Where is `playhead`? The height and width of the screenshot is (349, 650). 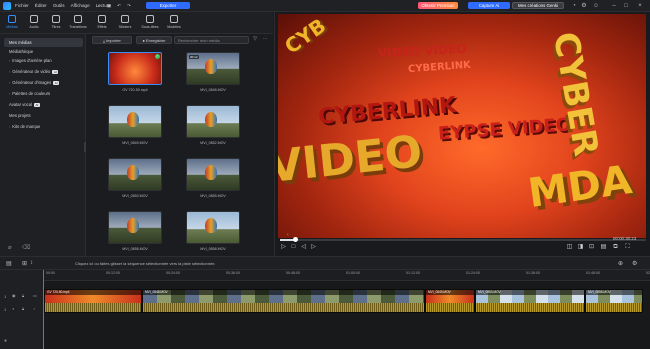
playhead is located at coordinates (43, 309).